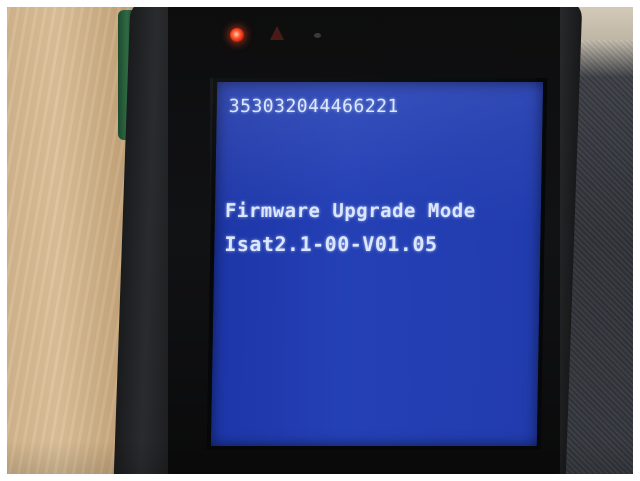  What do you see at coordinates (317, 35) in the screenshot?
I see `indicator-dot-icon` at bounding box center [317, 35].